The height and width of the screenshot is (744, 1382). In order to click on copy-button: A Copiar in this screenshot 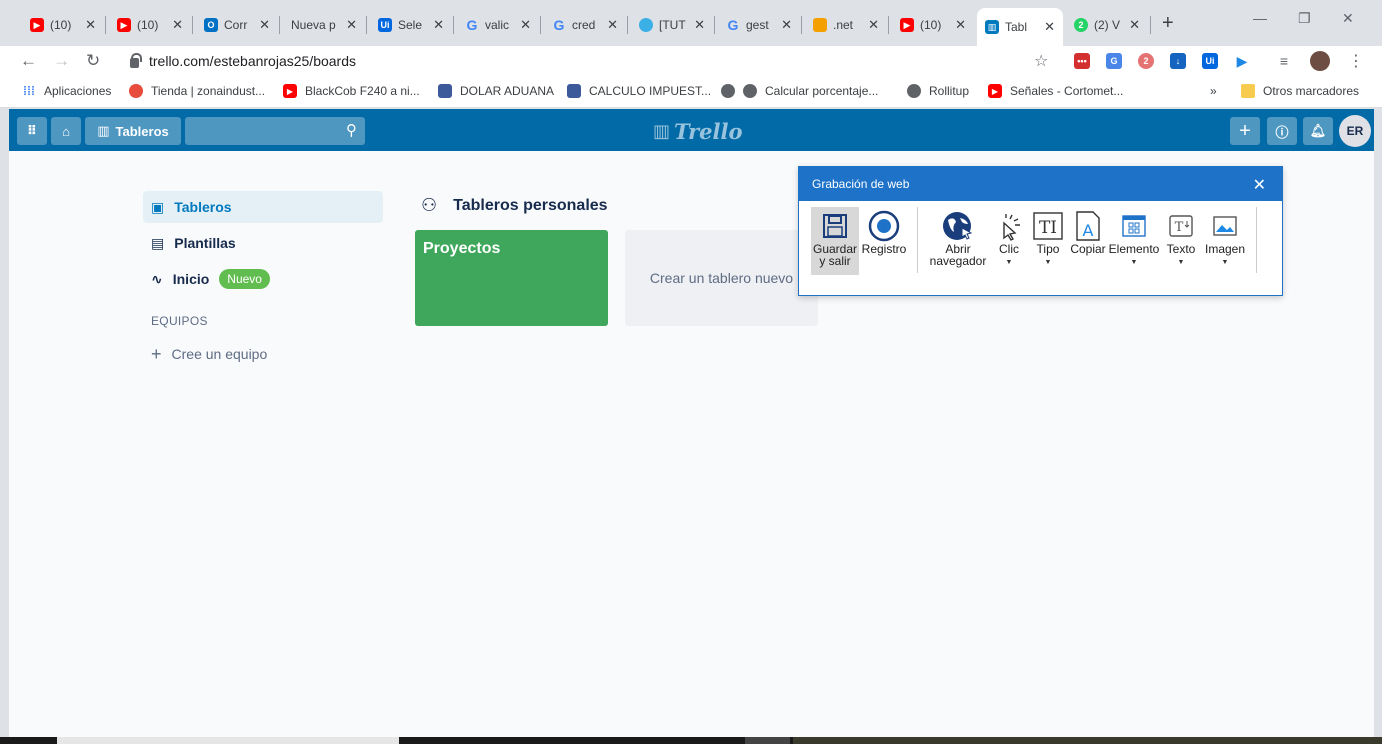, I will do `click(1088, 241)`.